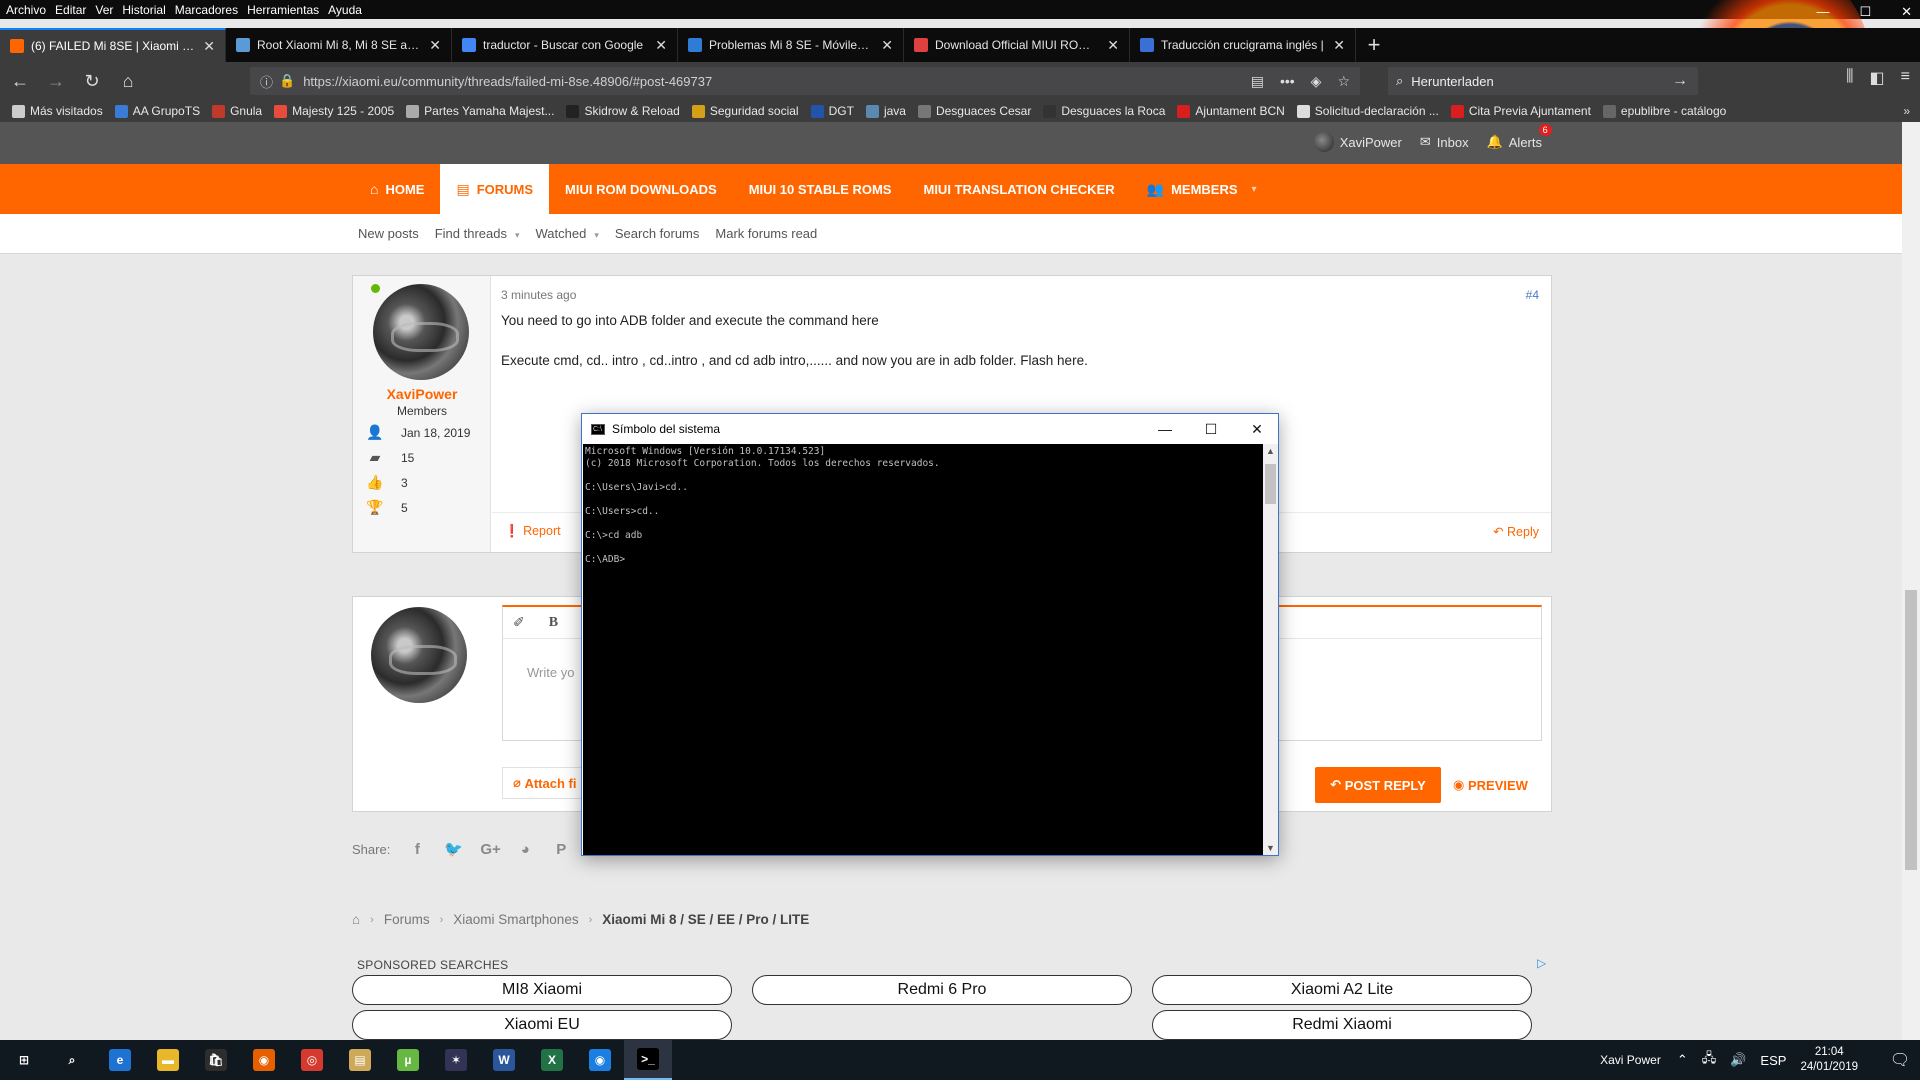  Describe the element at coordinates (1444, 142) in the screenshot. I see `inbox-link: ✉ Inbox` at that location.